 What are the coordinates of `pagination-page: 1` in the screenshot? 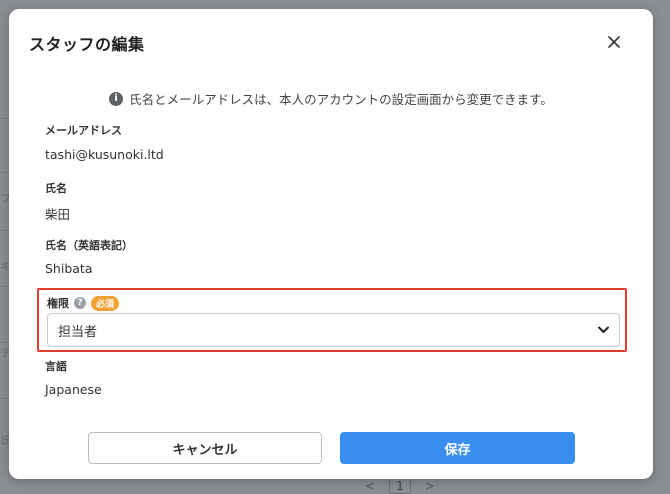 It's located at (400, 486).